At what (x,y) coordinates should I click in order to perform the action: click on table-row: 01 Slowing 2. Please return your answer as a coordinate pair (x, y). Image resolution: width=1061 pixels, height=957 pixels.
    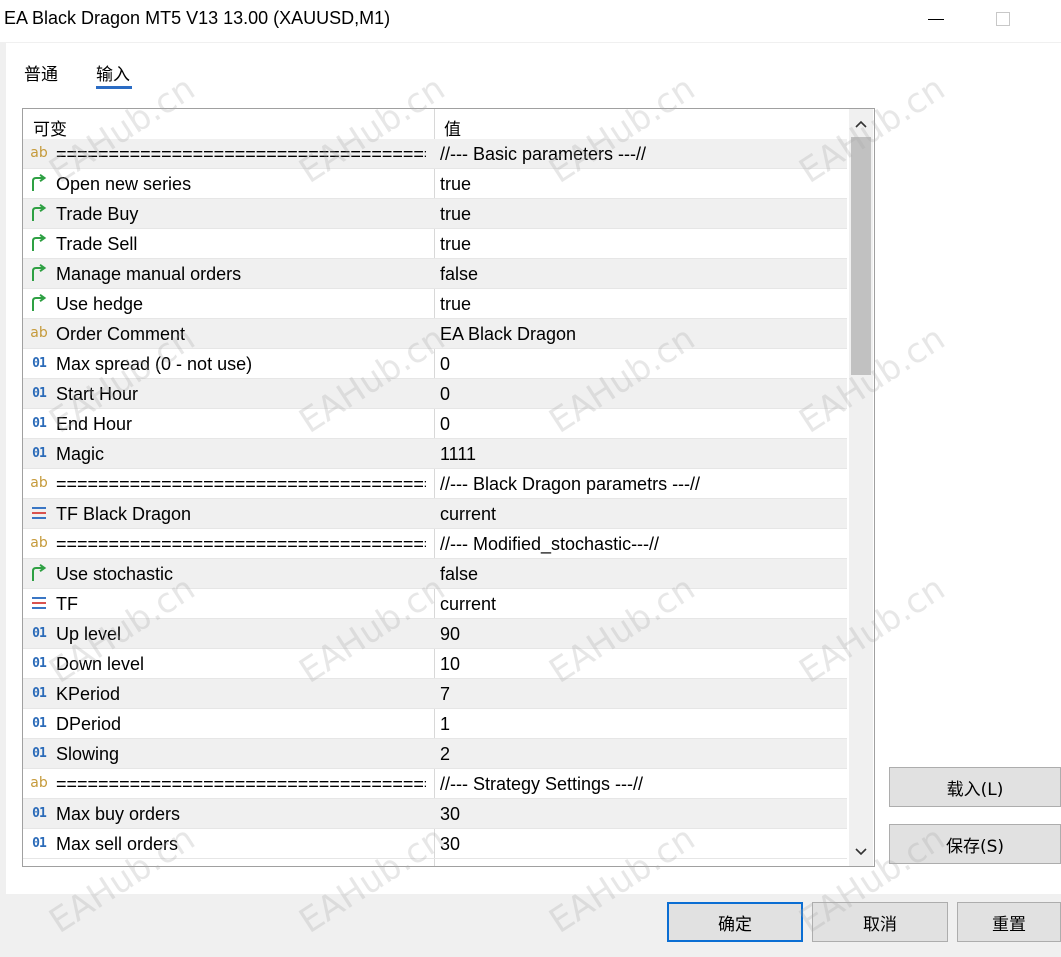
    Looking at the image, I should click on (435, 754).